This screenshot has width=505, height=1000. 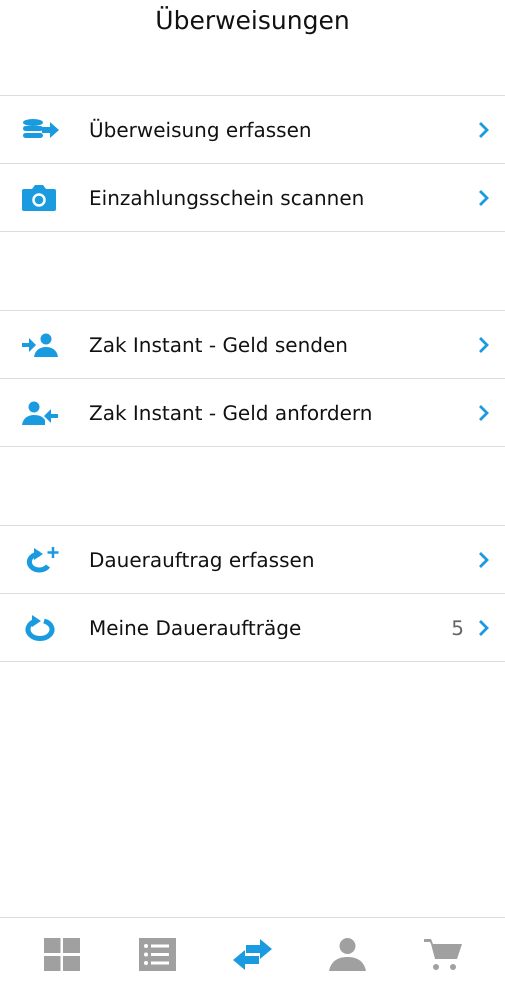 I want to click on person-icon, so click(x=347, y=954).